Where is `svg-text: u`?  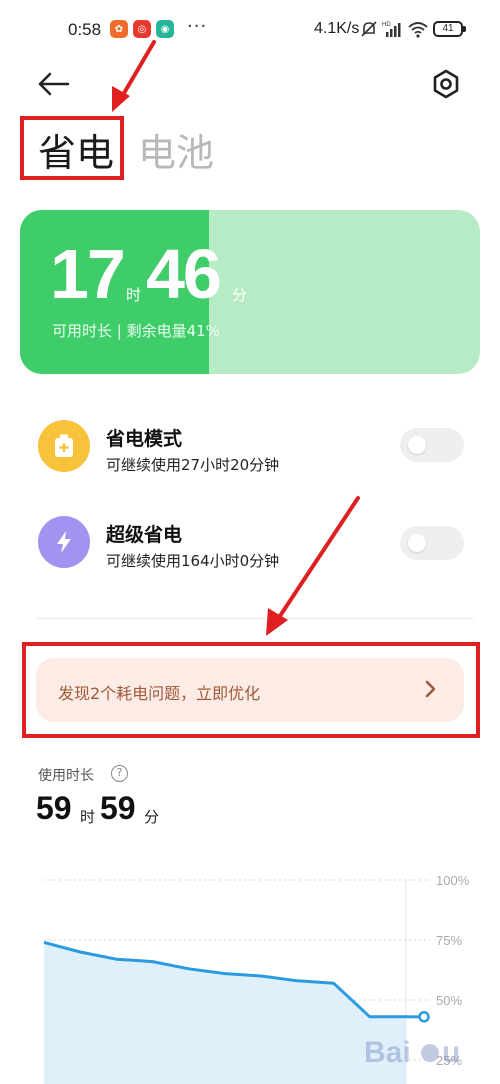 svg-text: u is located at coordinates (451, 1052).